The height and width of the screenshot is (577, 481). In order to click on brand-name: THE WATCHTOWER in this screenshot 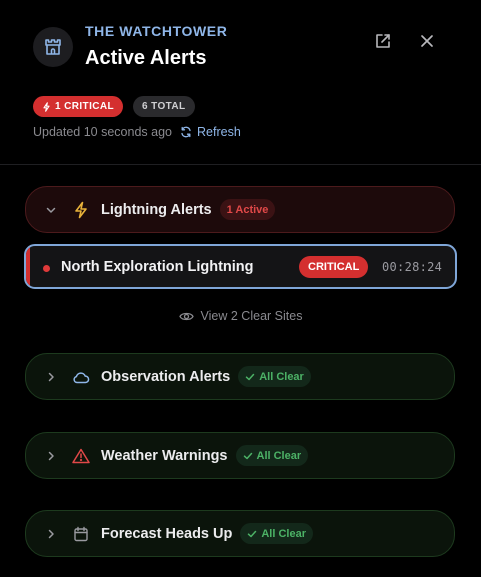, I will do `click(156, 31)`.